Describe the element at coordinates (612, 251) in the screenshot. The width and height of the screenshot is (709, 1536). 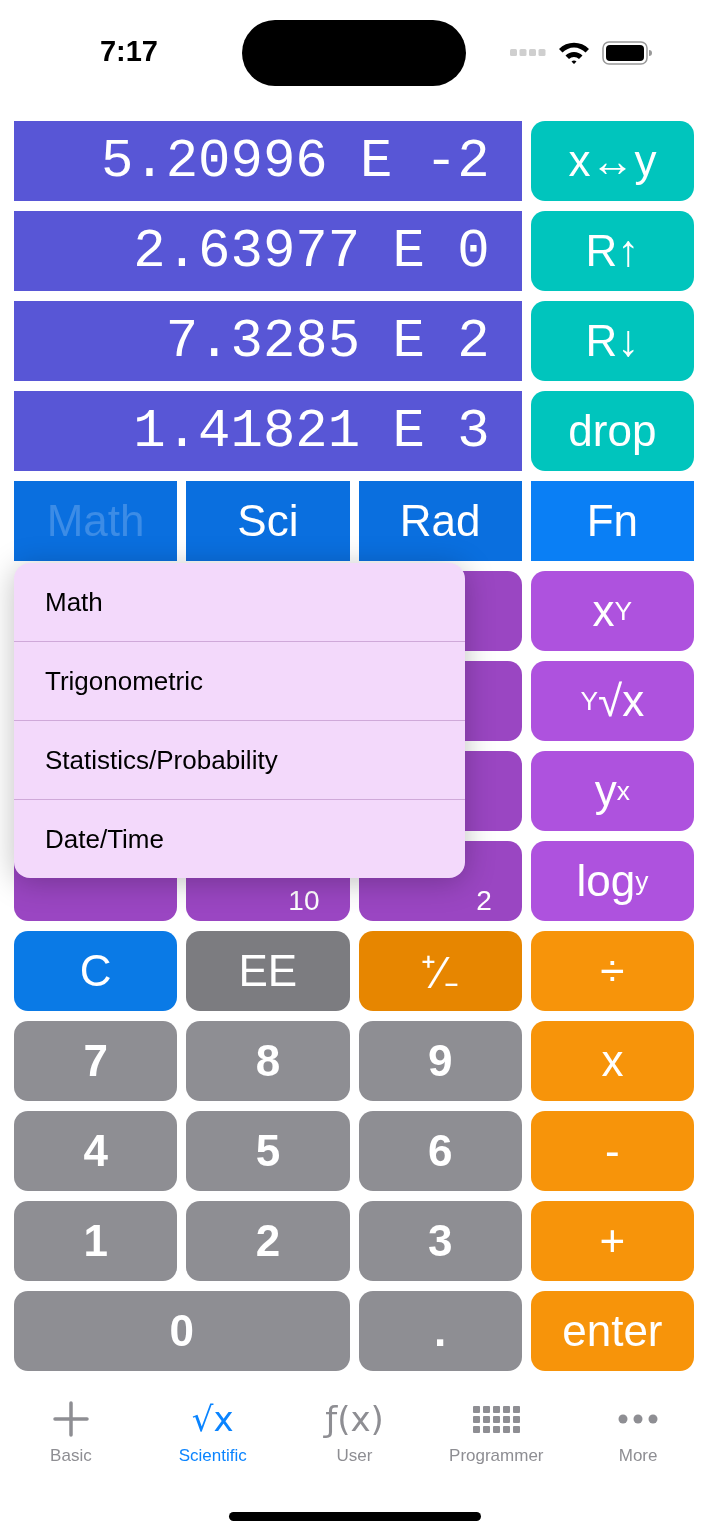
I see `stack-key: R↑` at that location.